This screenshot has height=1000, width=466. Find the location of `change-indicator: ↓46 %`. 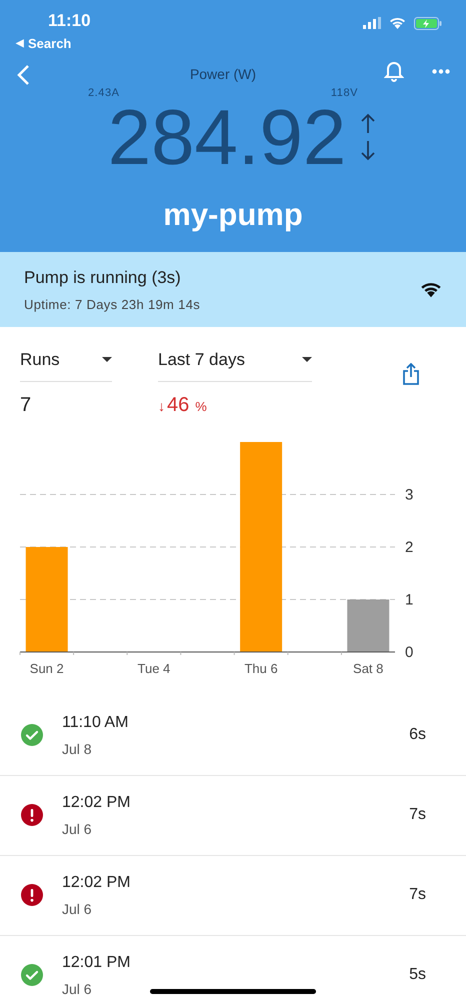

change-indicator: ↓46 % is located at coordinates (183, 405).